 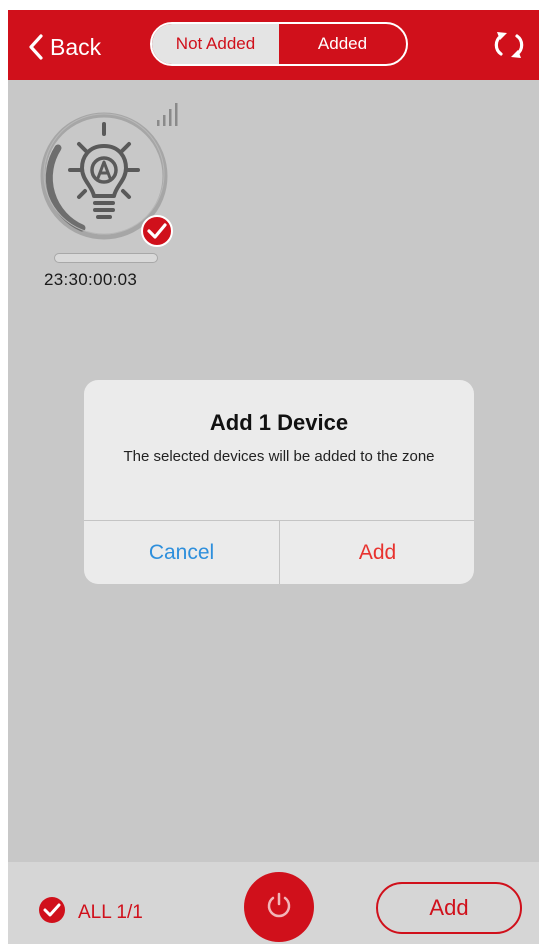 What do you see at coordinates (509, 45) in the screenshot?
I see `refresh-button` at bounding box center [509, 45].